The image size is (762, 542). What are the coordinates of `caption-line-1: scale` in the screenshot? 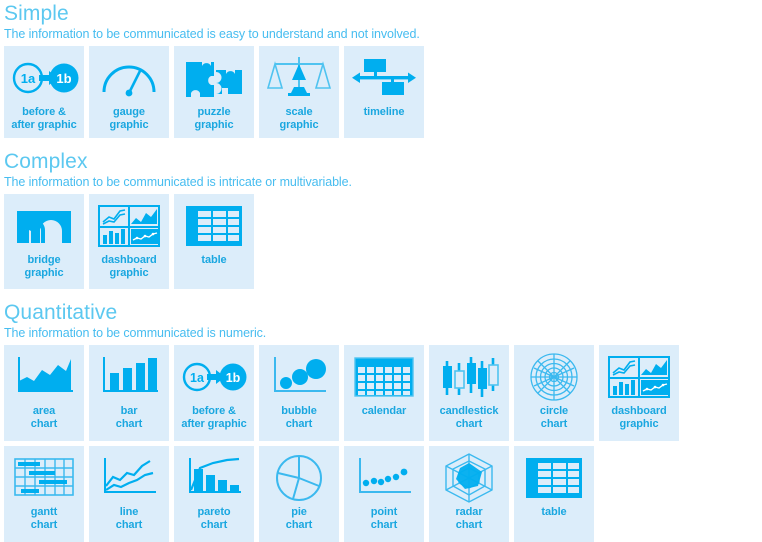 It's located at (299, 112).